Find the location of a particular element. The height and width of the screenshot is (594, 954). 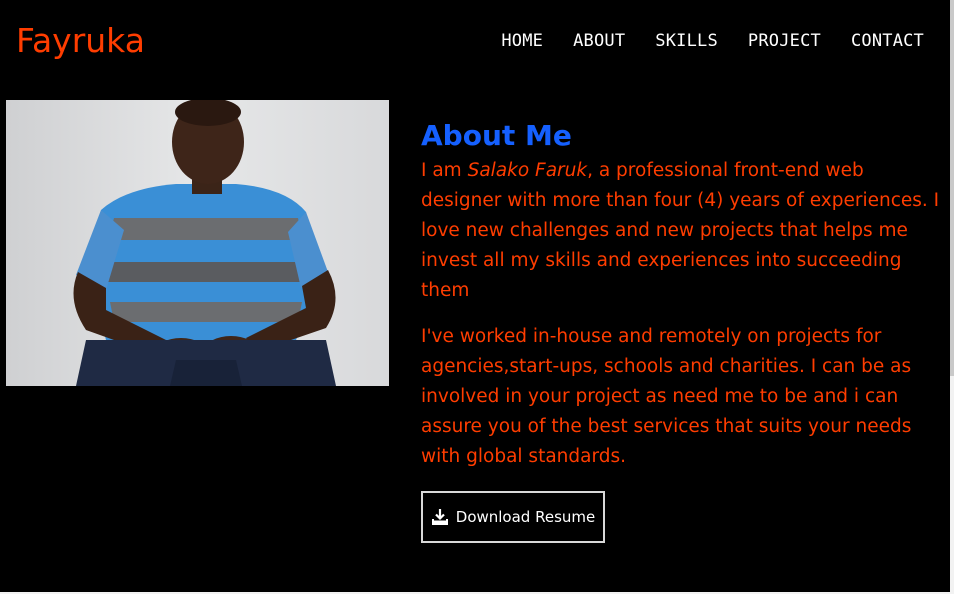

author-name: Salako Faruk is located at coordinates (527, 170).